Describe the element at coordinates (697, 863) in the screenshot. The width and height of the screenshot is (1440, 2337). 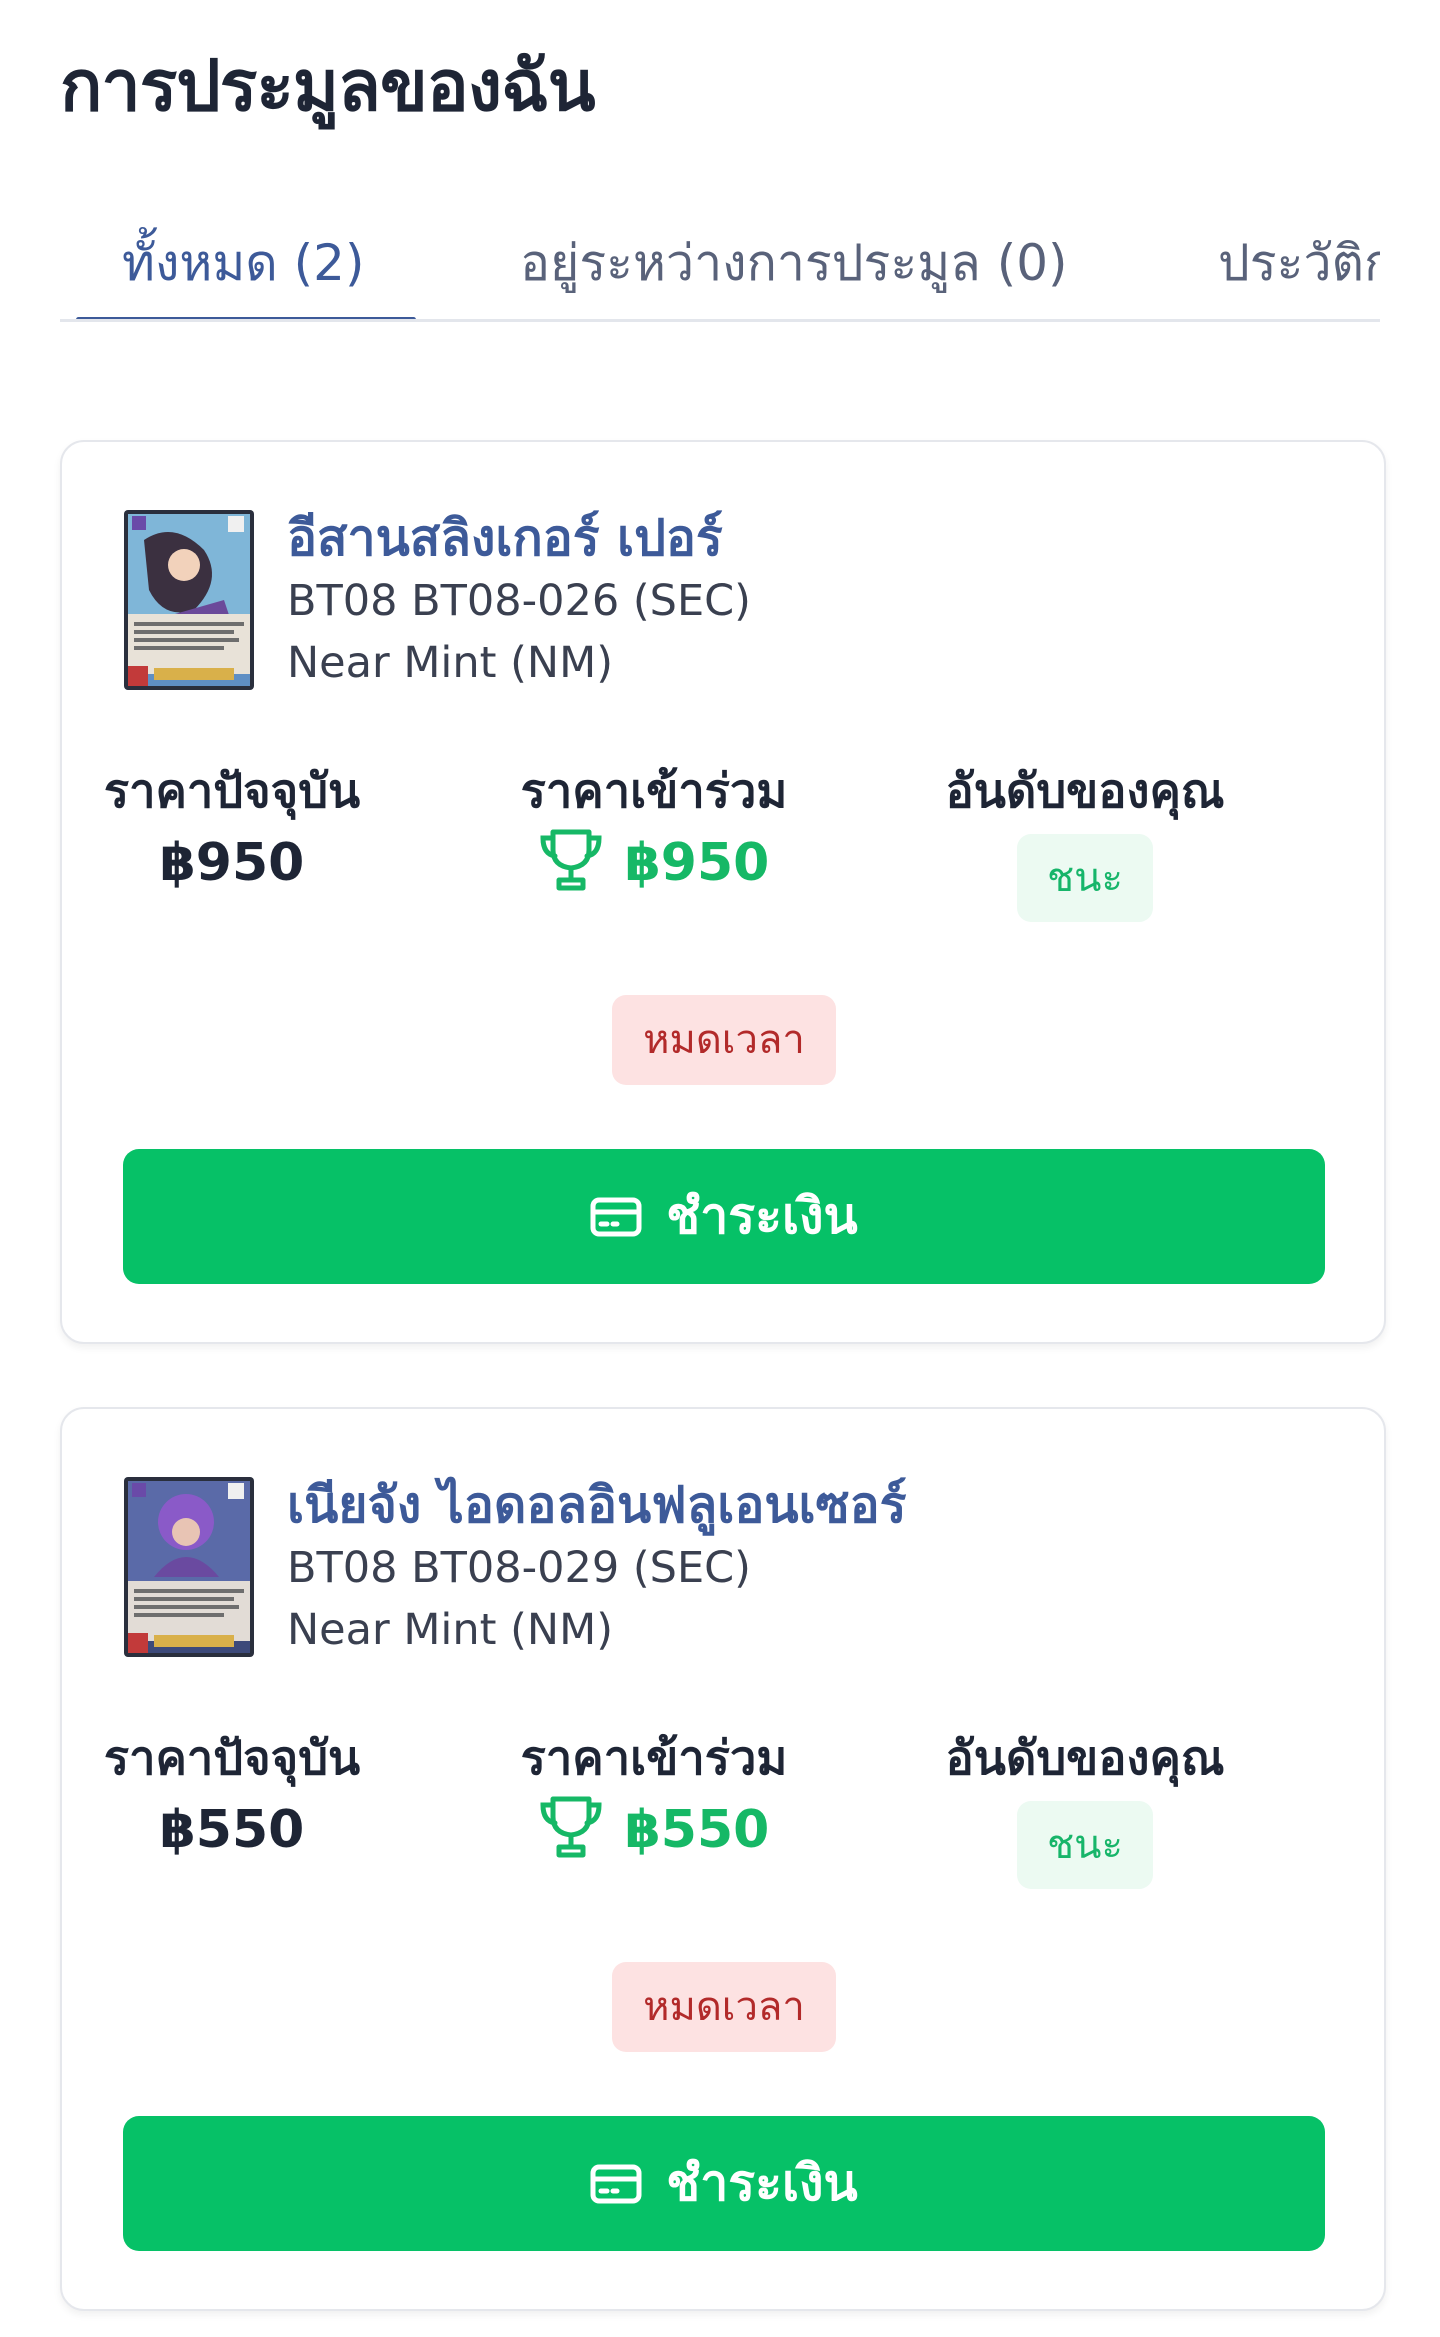
I see `bid-price-value: ฿950` at that location.